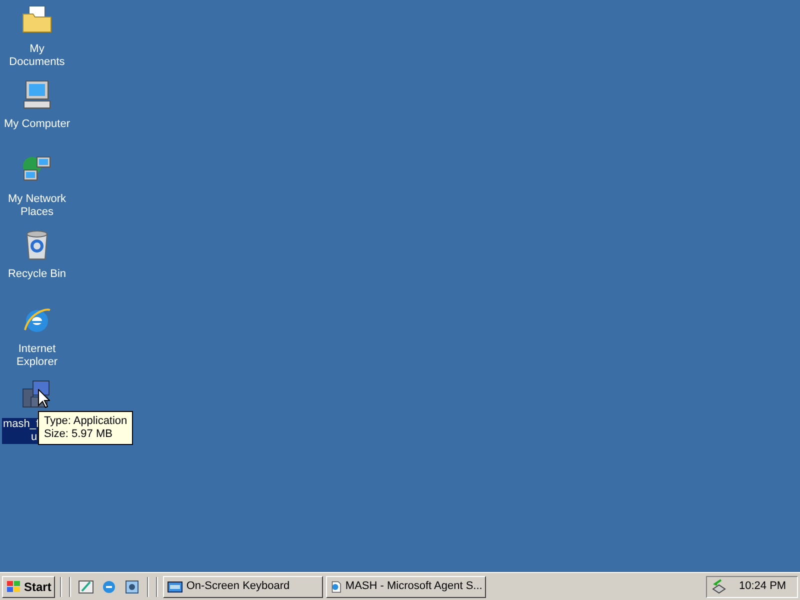 This screenshot has height=600, width=800. What do you see at coordinates (86, 428) in the screenshot?
I see `tooltip: Type: Application Size: 5.97 MB` at bounding box center [86, 428].